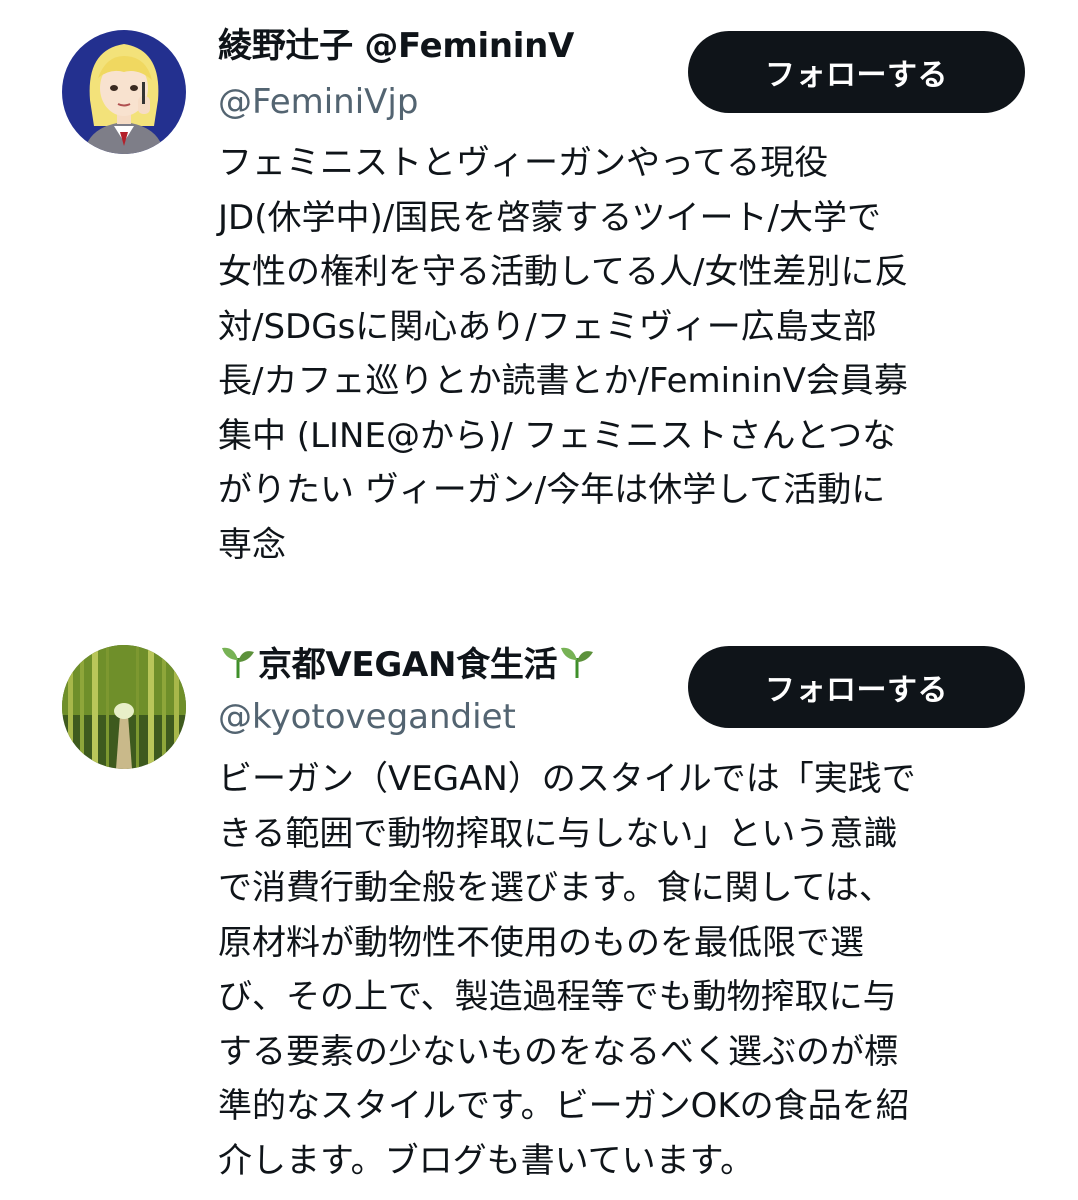 The width and height of the screenshot is (1078, 1200). Describe the element at coordinates (547, 326) in the screenshot. I see `bio-line: 対/SDGsに関心あり/フェミヴィー広島支部` at that location.